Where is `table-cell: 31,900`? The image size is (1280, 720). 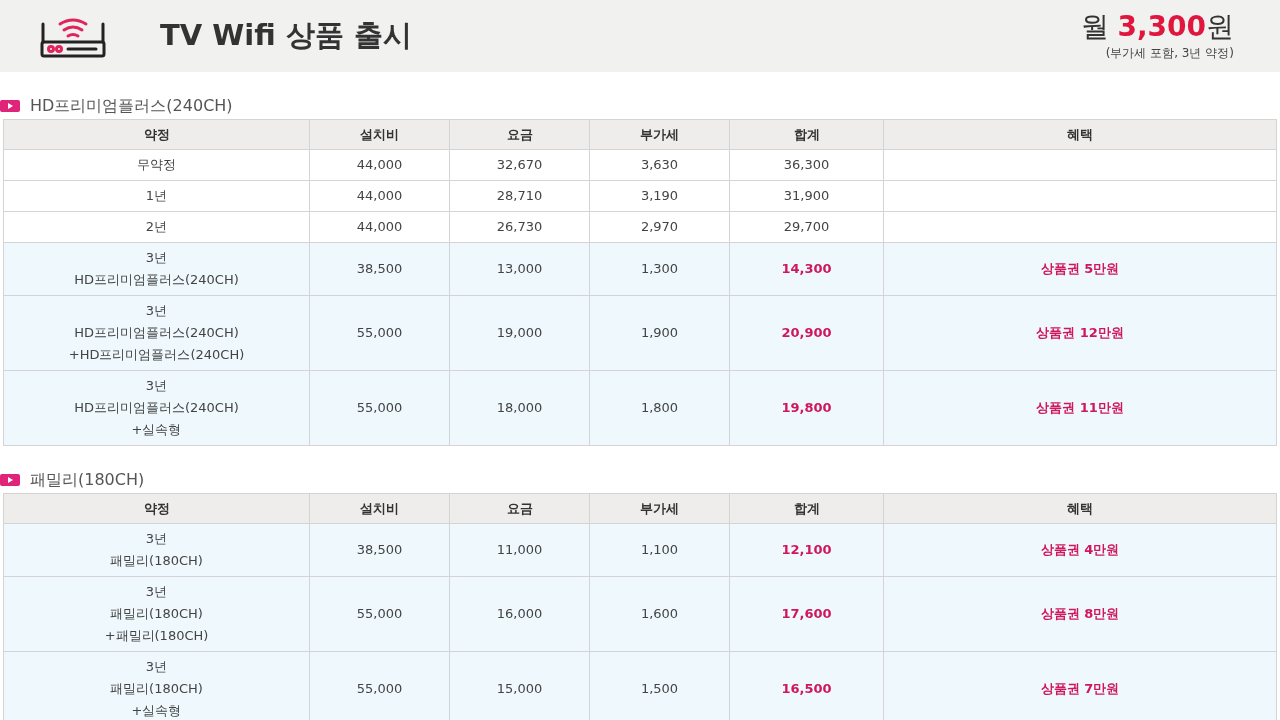
table-cell: 31,900 is located at coordinates (806, 196).